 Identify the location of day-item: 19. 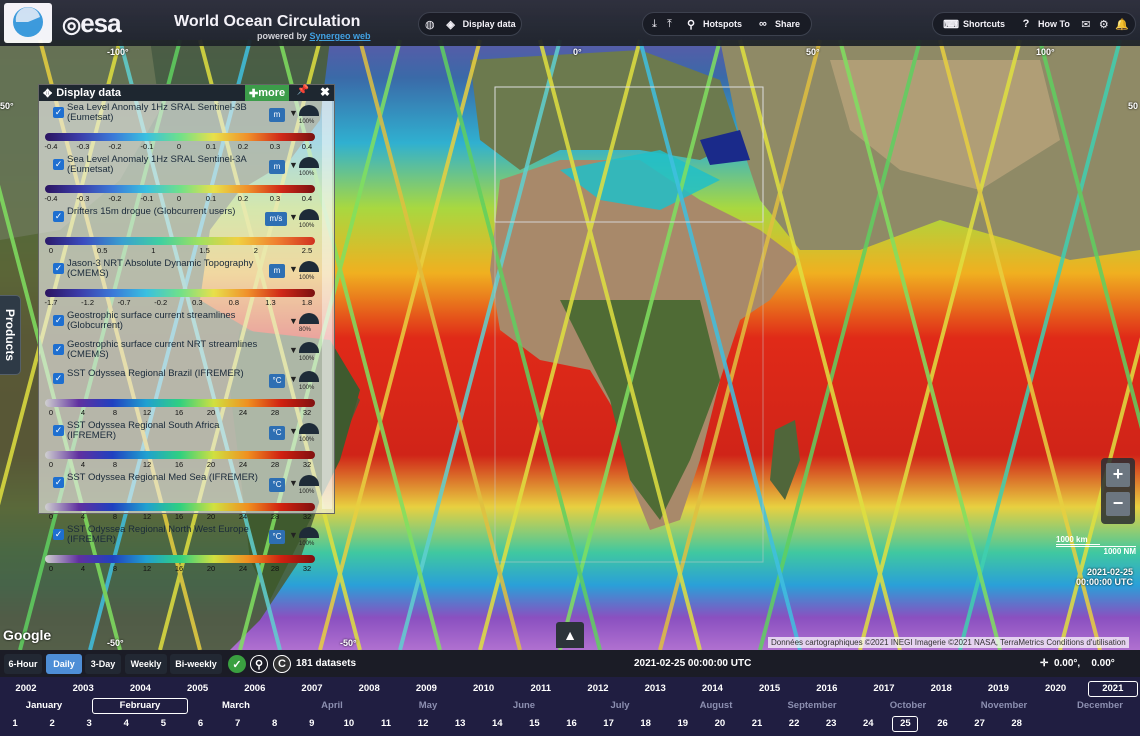
(683, 723).